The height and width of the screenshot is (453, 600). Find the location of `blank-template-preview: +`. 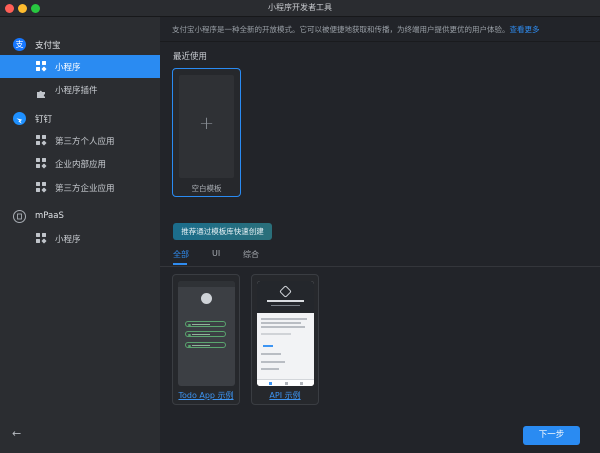

blank-template-preview: + is located at coordinates (206, 126).